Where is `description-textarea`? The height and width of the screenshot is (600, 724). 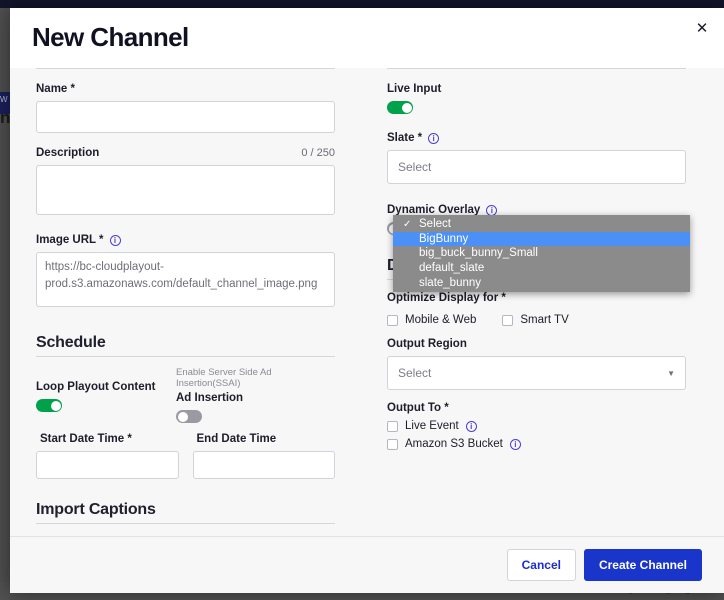
description-textarea is located at coordinates (185, 190).